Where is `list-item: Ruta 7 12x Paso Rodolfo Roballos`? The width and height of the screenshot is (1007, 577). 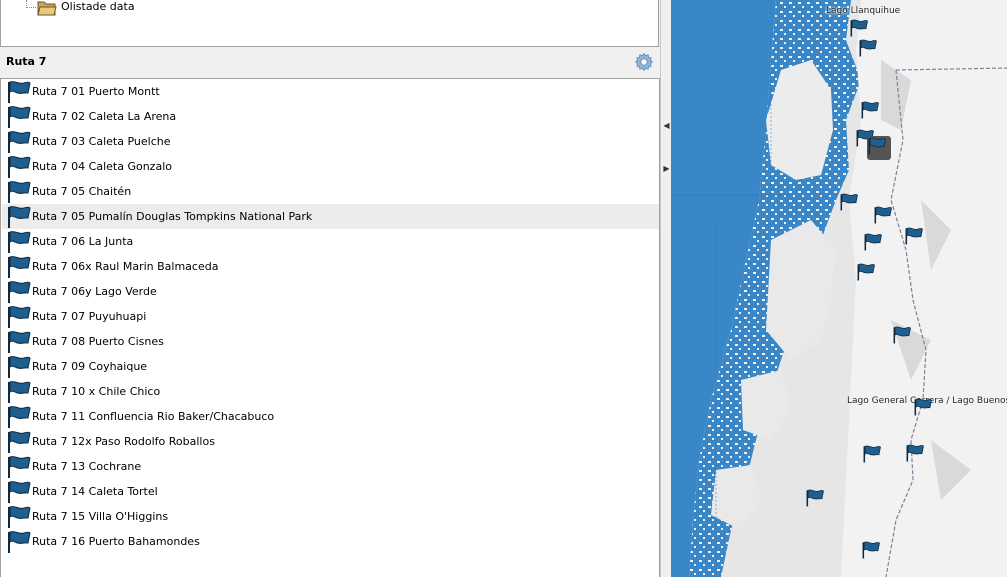
list-item: Ruta 7 12x Paso Rodolfo Roballos is located at coordinates (330, 441).